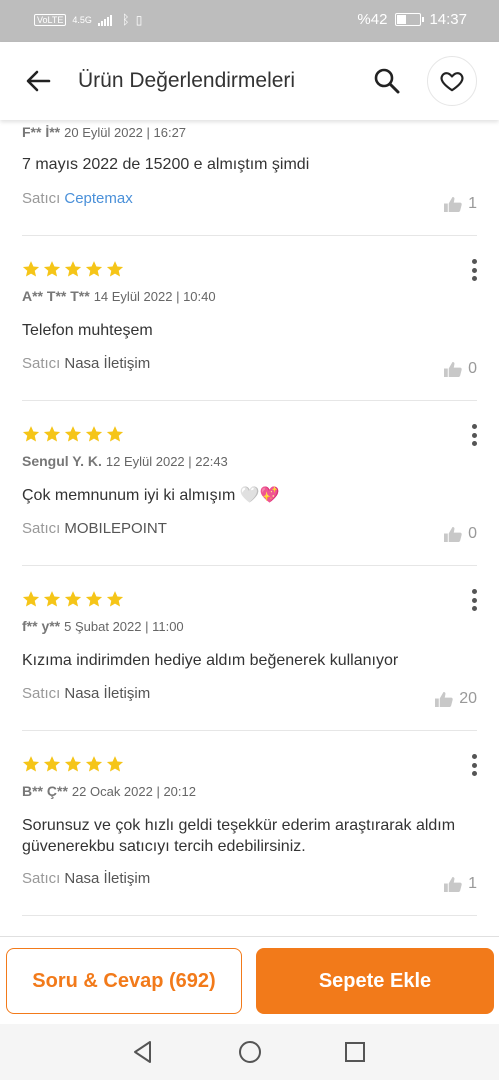 This screenshot has height=1080, width=499. I want to click on review-author: Sengul Y. K. 12 Eylül 2022 | 22:43, so click(125, 461).